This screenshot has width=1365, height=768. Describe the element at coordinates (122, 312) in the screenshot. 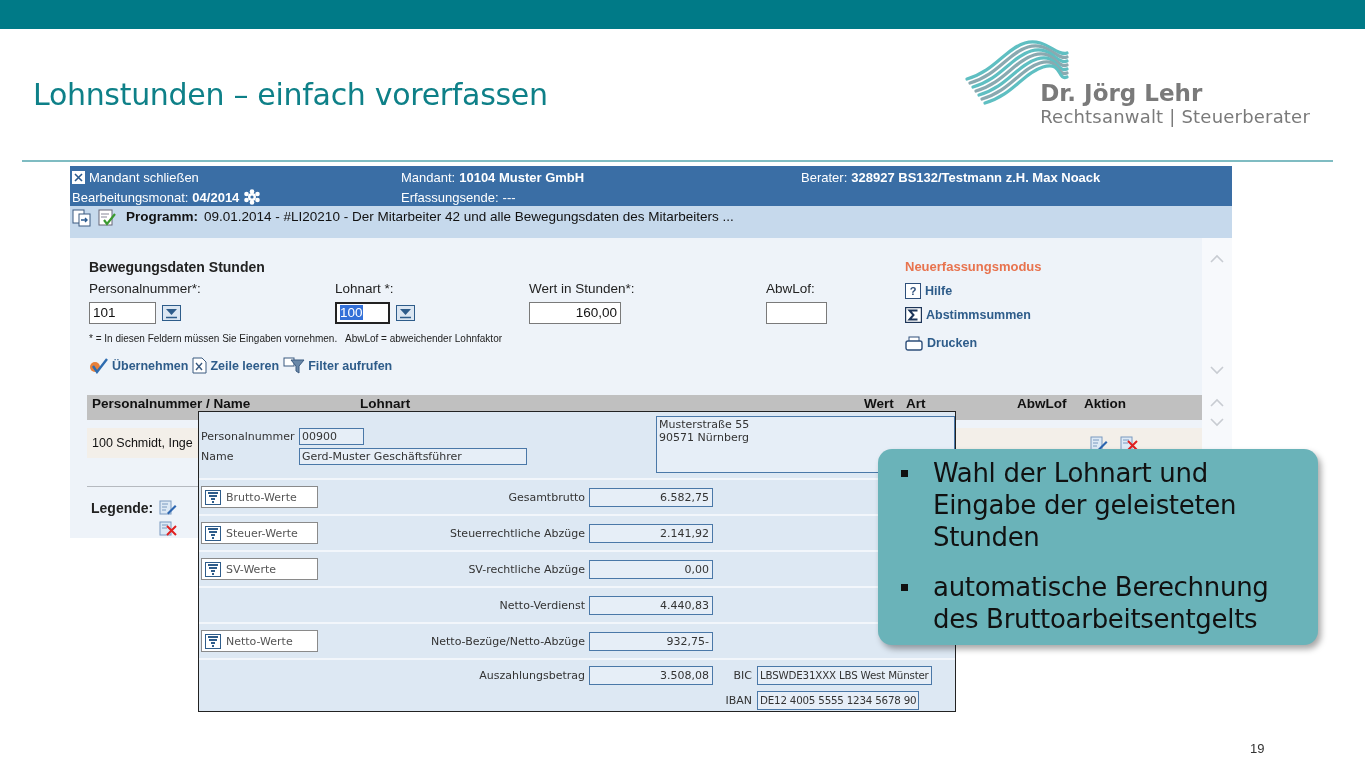

I see `input-field: 101` at that location.